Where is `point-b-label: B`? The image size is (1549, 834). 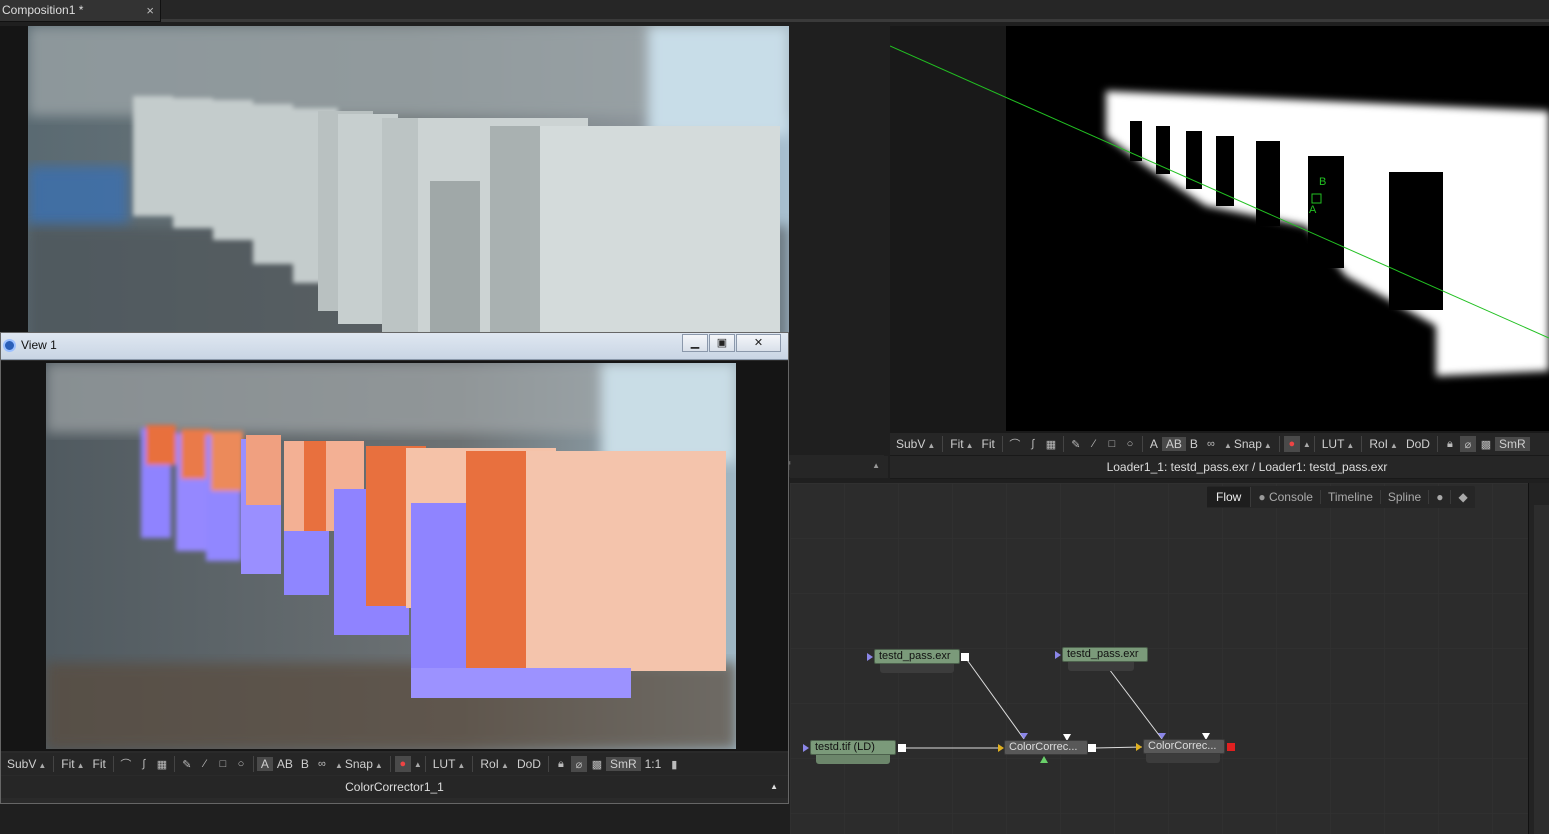 point-b-label: B is located at coordinates (1322, 182).